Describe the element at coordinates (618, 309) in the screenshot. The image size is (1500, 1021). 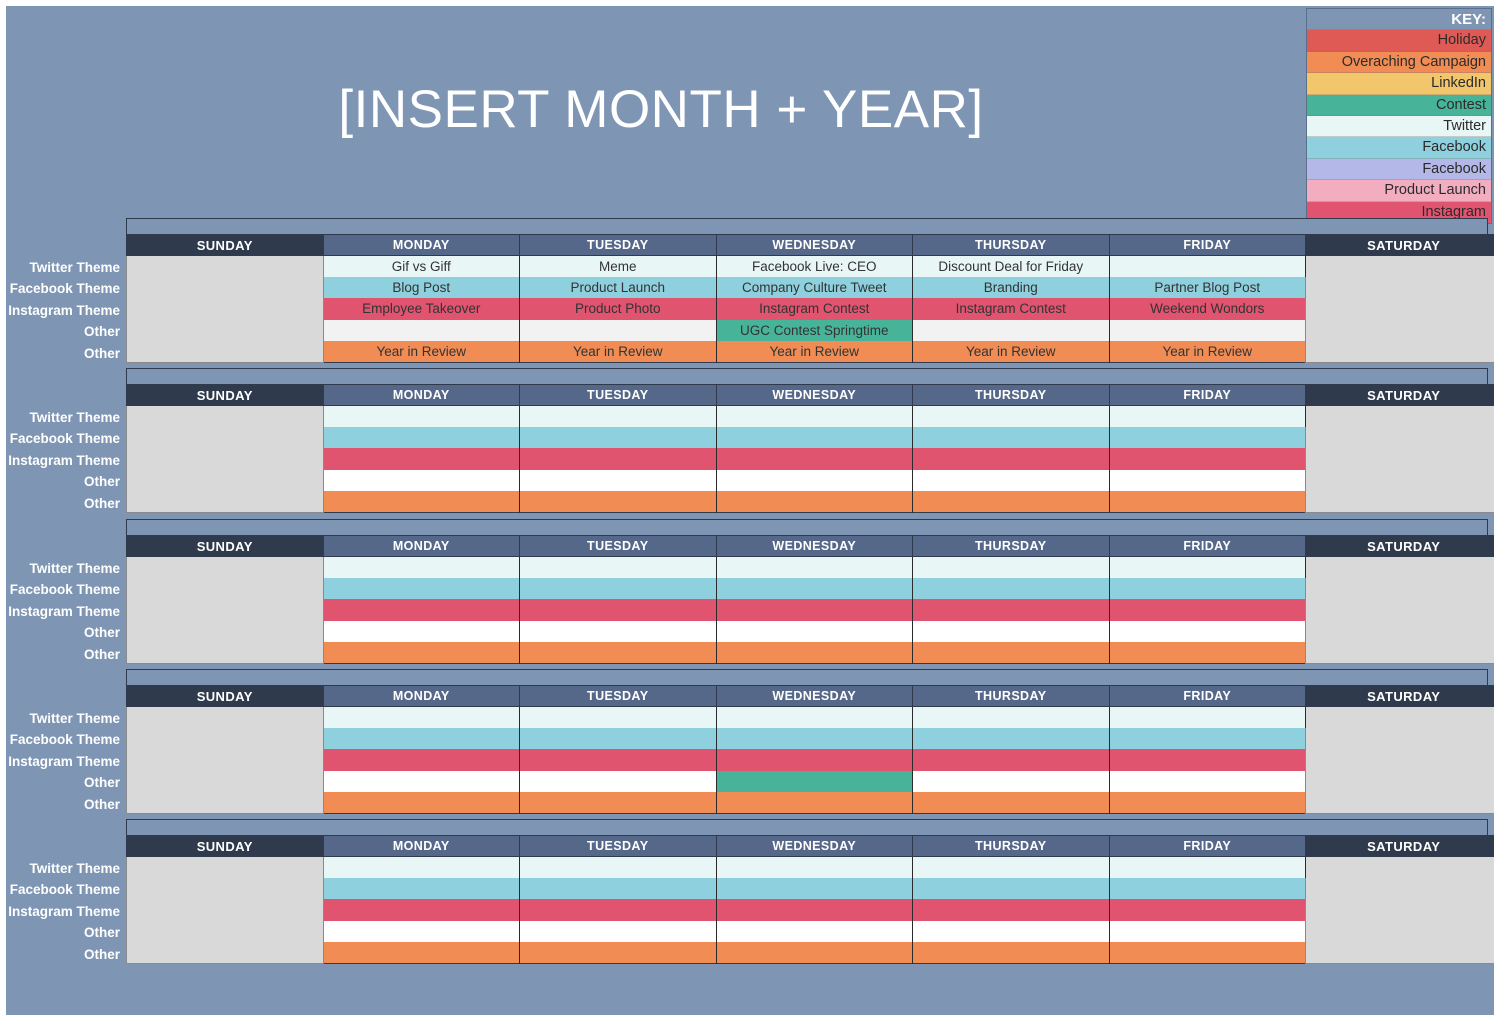
I see `calendar-cell: Product Photo` at that location.